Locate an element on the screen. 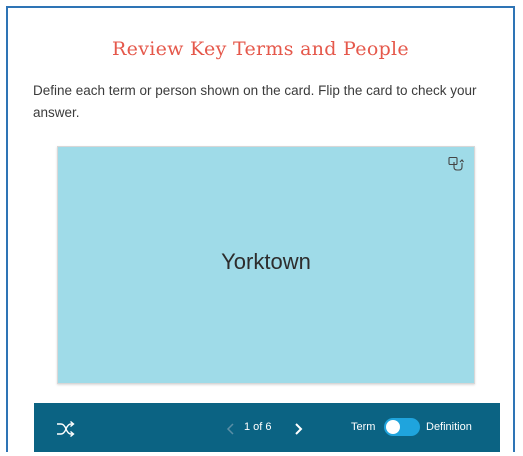  card-toolbar: 1 of 6 Term Definition is located at coordinates (267, 427).